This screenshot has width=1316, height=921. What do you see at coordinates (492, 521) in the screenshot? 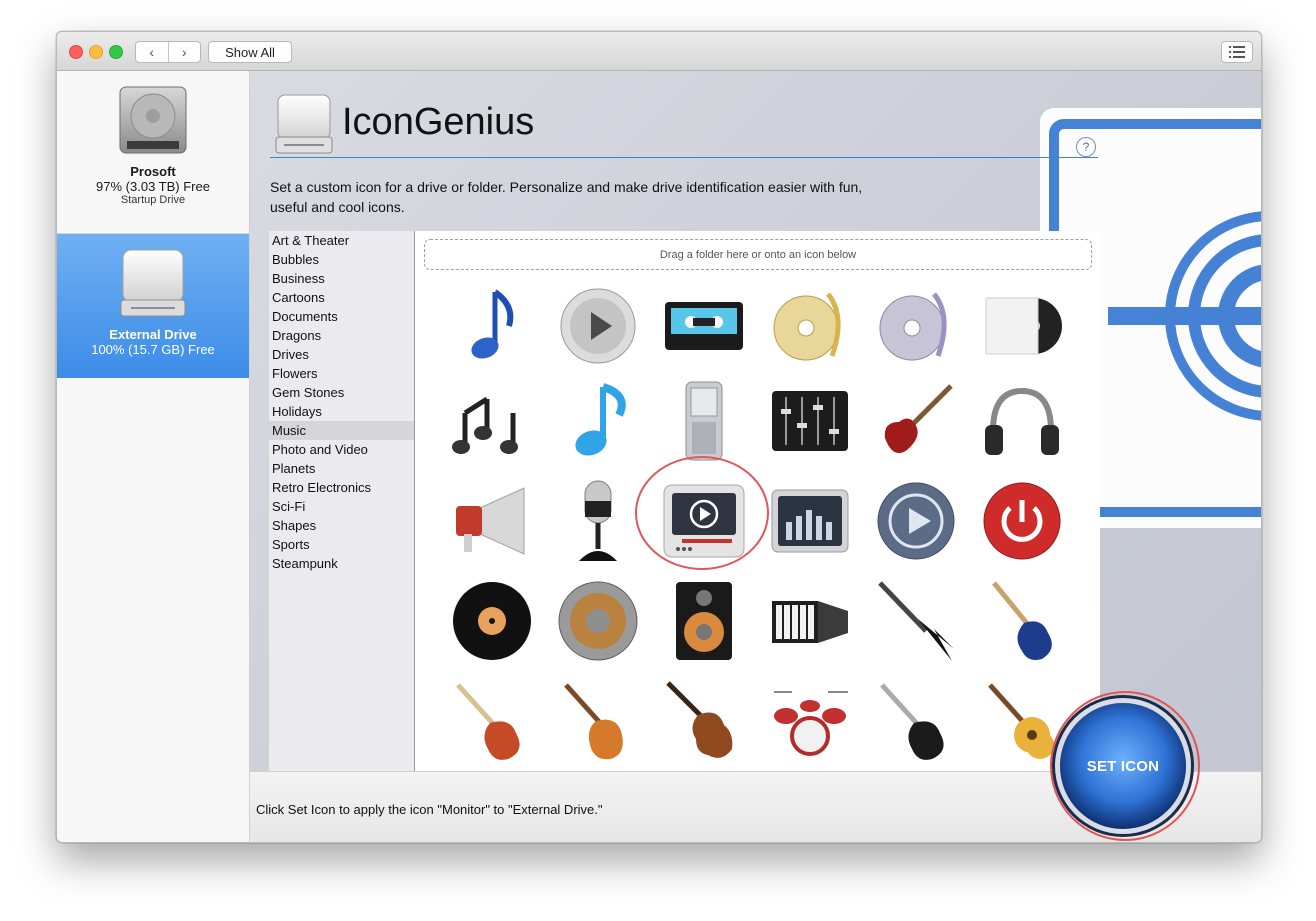
I see `megaphone-icon` at bounding box center [492, 521].